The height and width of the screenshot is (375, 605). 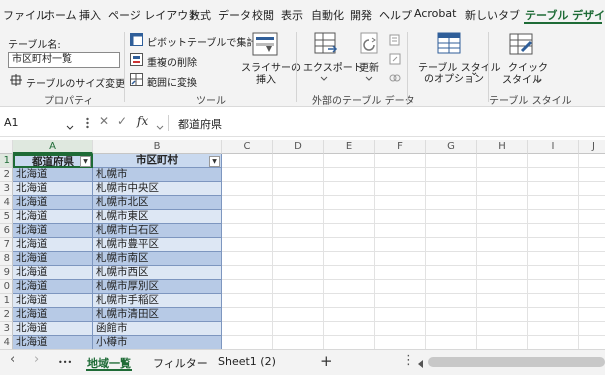 What do you see at coordinates (172, 81) in the screenshot?
I see `convert-to-range-button: 範囲に変換` at bounding box center [172, 81].